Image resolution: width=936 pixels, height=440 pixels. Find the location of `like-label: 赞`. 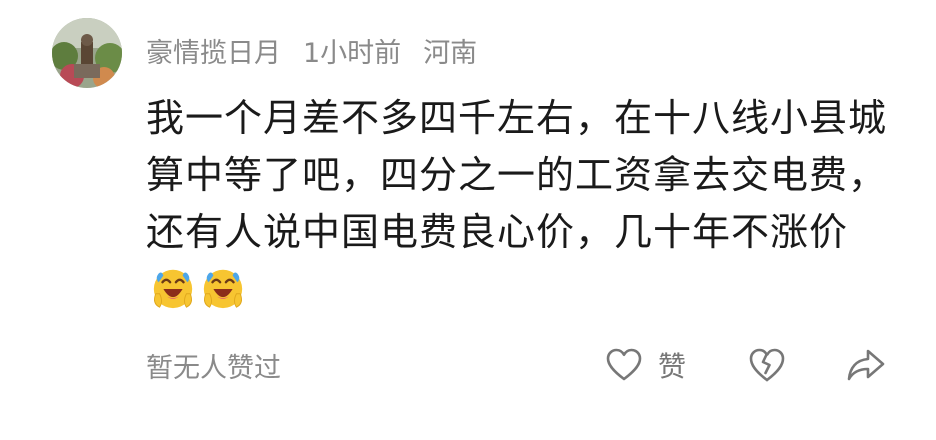

like-label: 赞 is located at coordinates (672, 366).